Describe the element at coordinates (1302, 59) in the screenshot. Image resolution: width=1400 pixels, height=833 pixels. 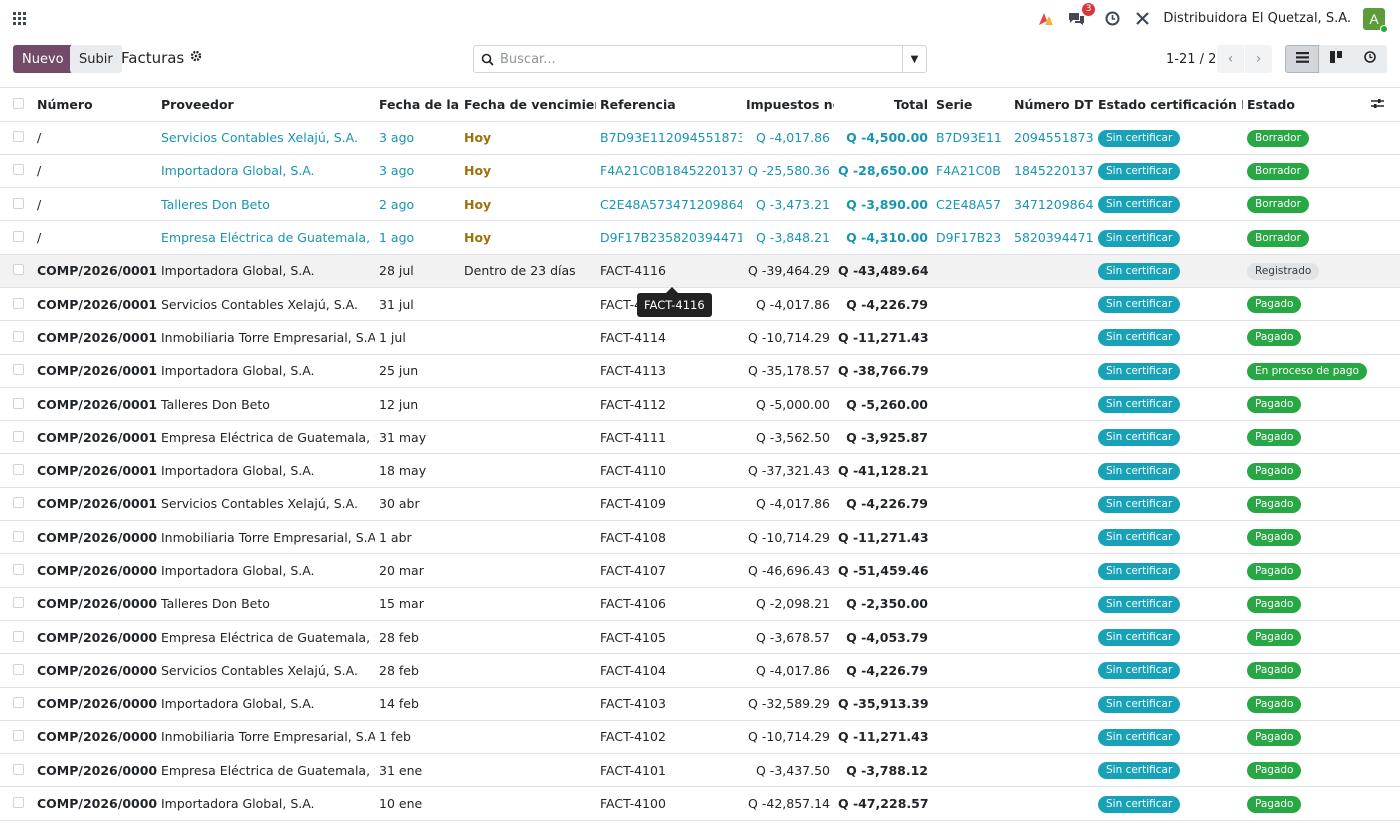
I see `list-view-button` at that location.